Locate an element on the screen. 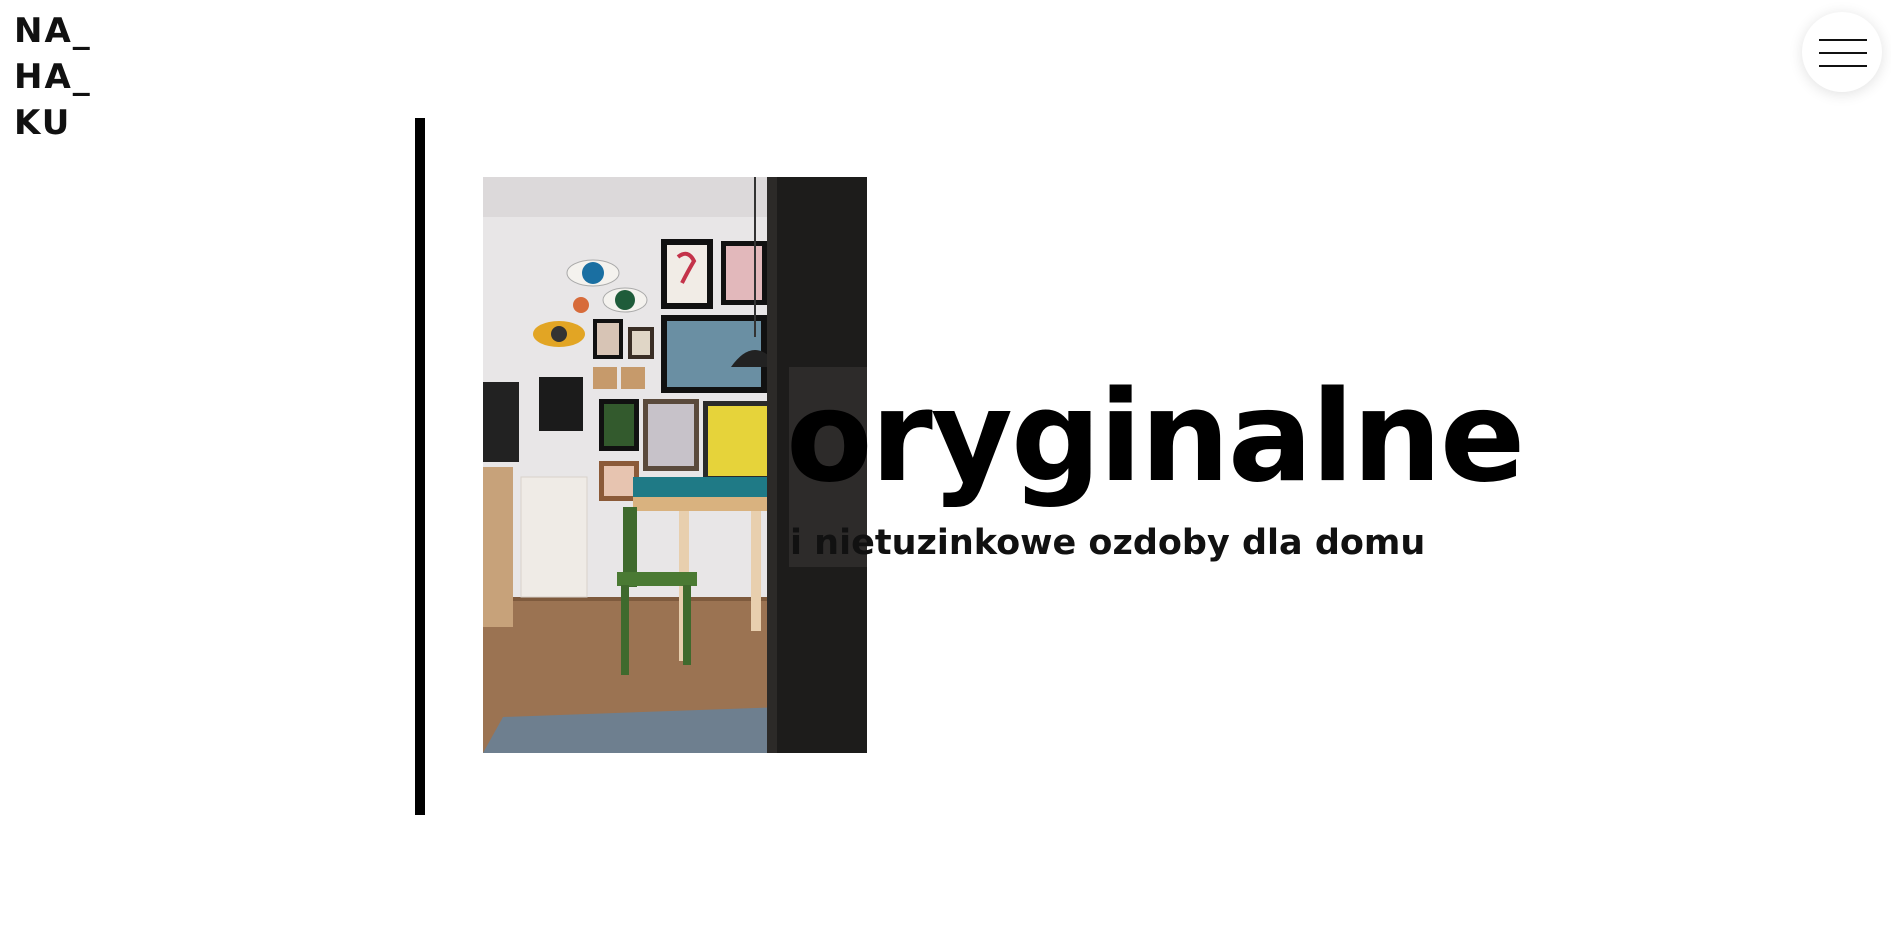 This screenshot has width=1891, height=927. hero-subheadline: i nietuzinkowe ozdoby dla domu is located at coordinates (1108, 543).